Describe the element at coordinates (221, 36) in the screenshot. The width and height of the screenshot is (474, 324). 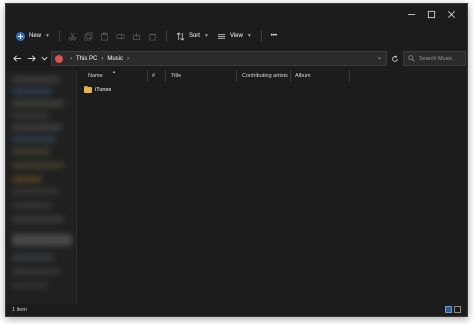
I see `view-icon` at that location.